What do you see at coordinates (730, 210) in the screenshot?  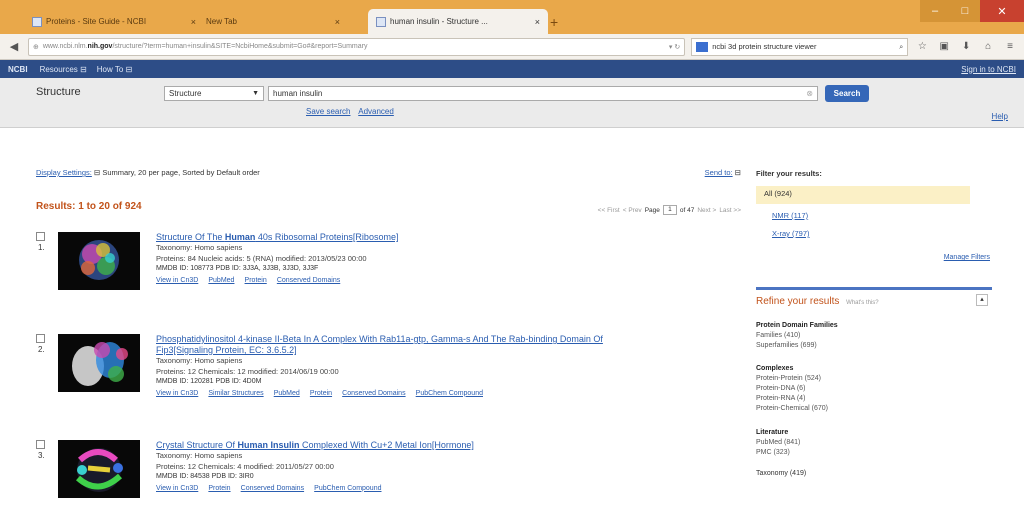 I see `last-page-link: Last >>` at bounding box center [730, 210].